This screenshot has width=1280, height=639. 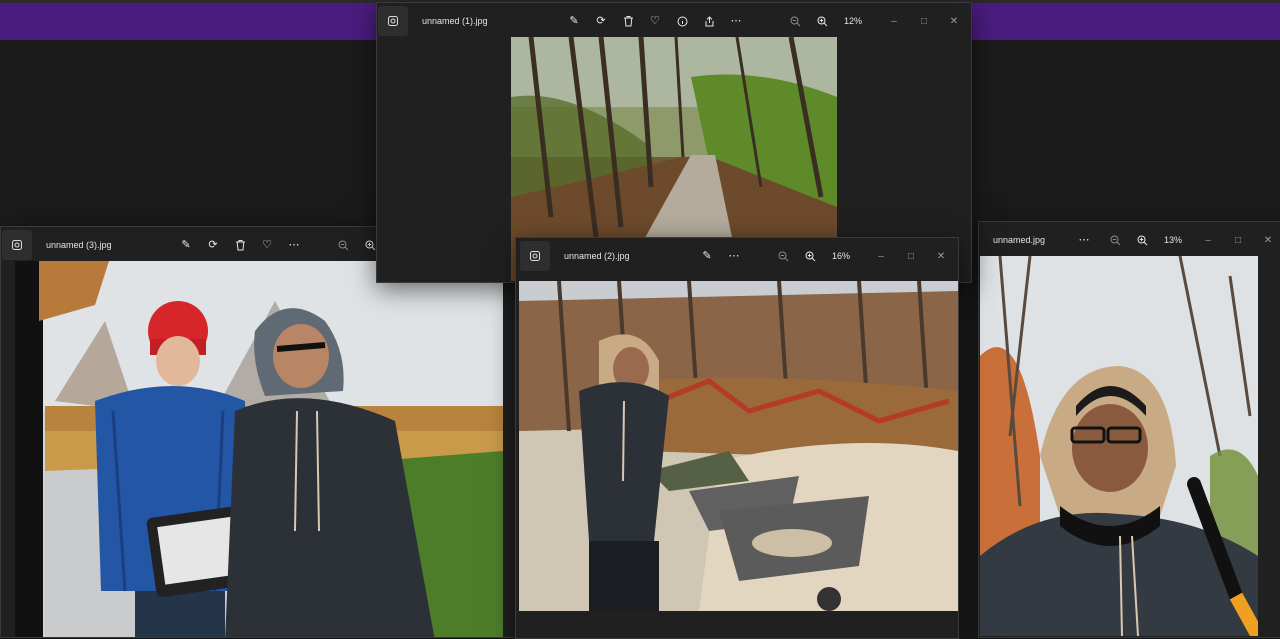 I want to click on window-title: unnamed (3).jpg, so click(x=79, y=245).